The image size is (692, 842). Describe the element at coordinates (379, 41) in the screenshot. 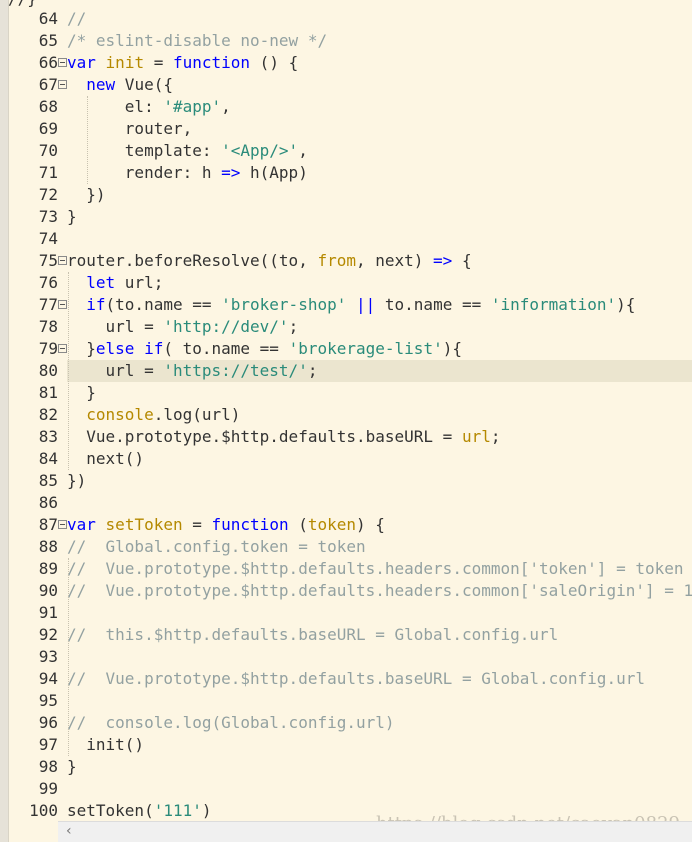

I see `code-line: /* eslint-disable no-new */` at that location.